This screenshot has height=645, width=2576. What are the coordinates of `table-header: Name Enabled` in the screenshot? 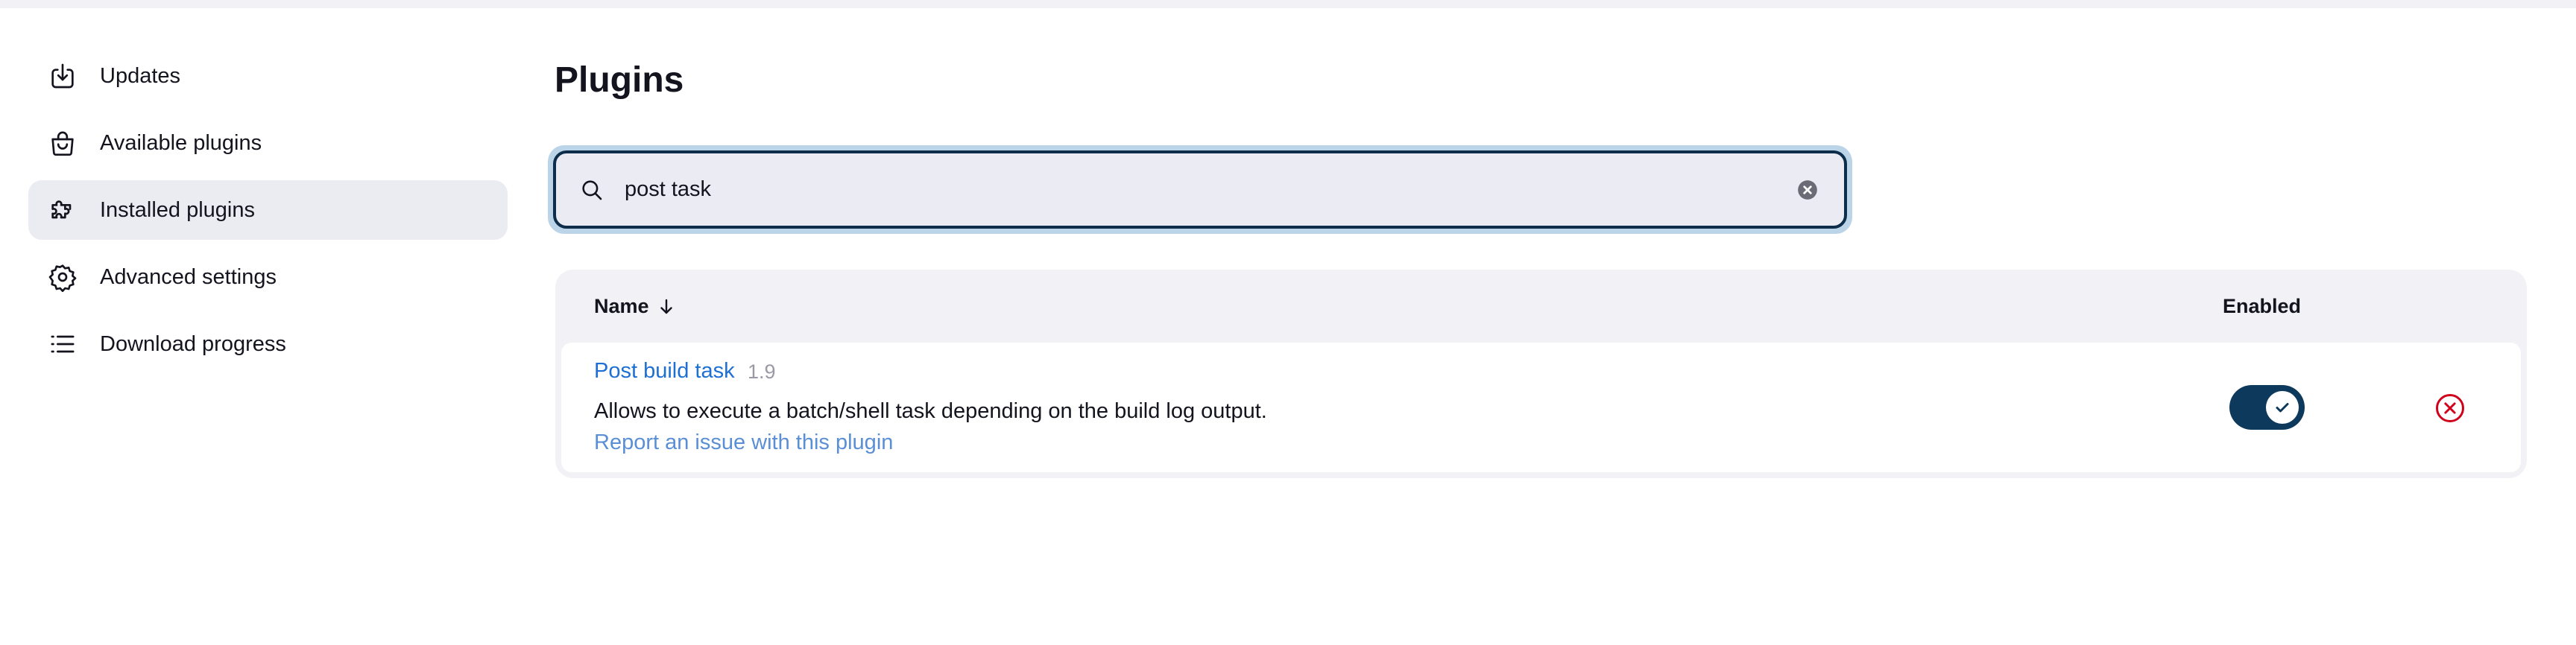 It's located at (1541, 306).